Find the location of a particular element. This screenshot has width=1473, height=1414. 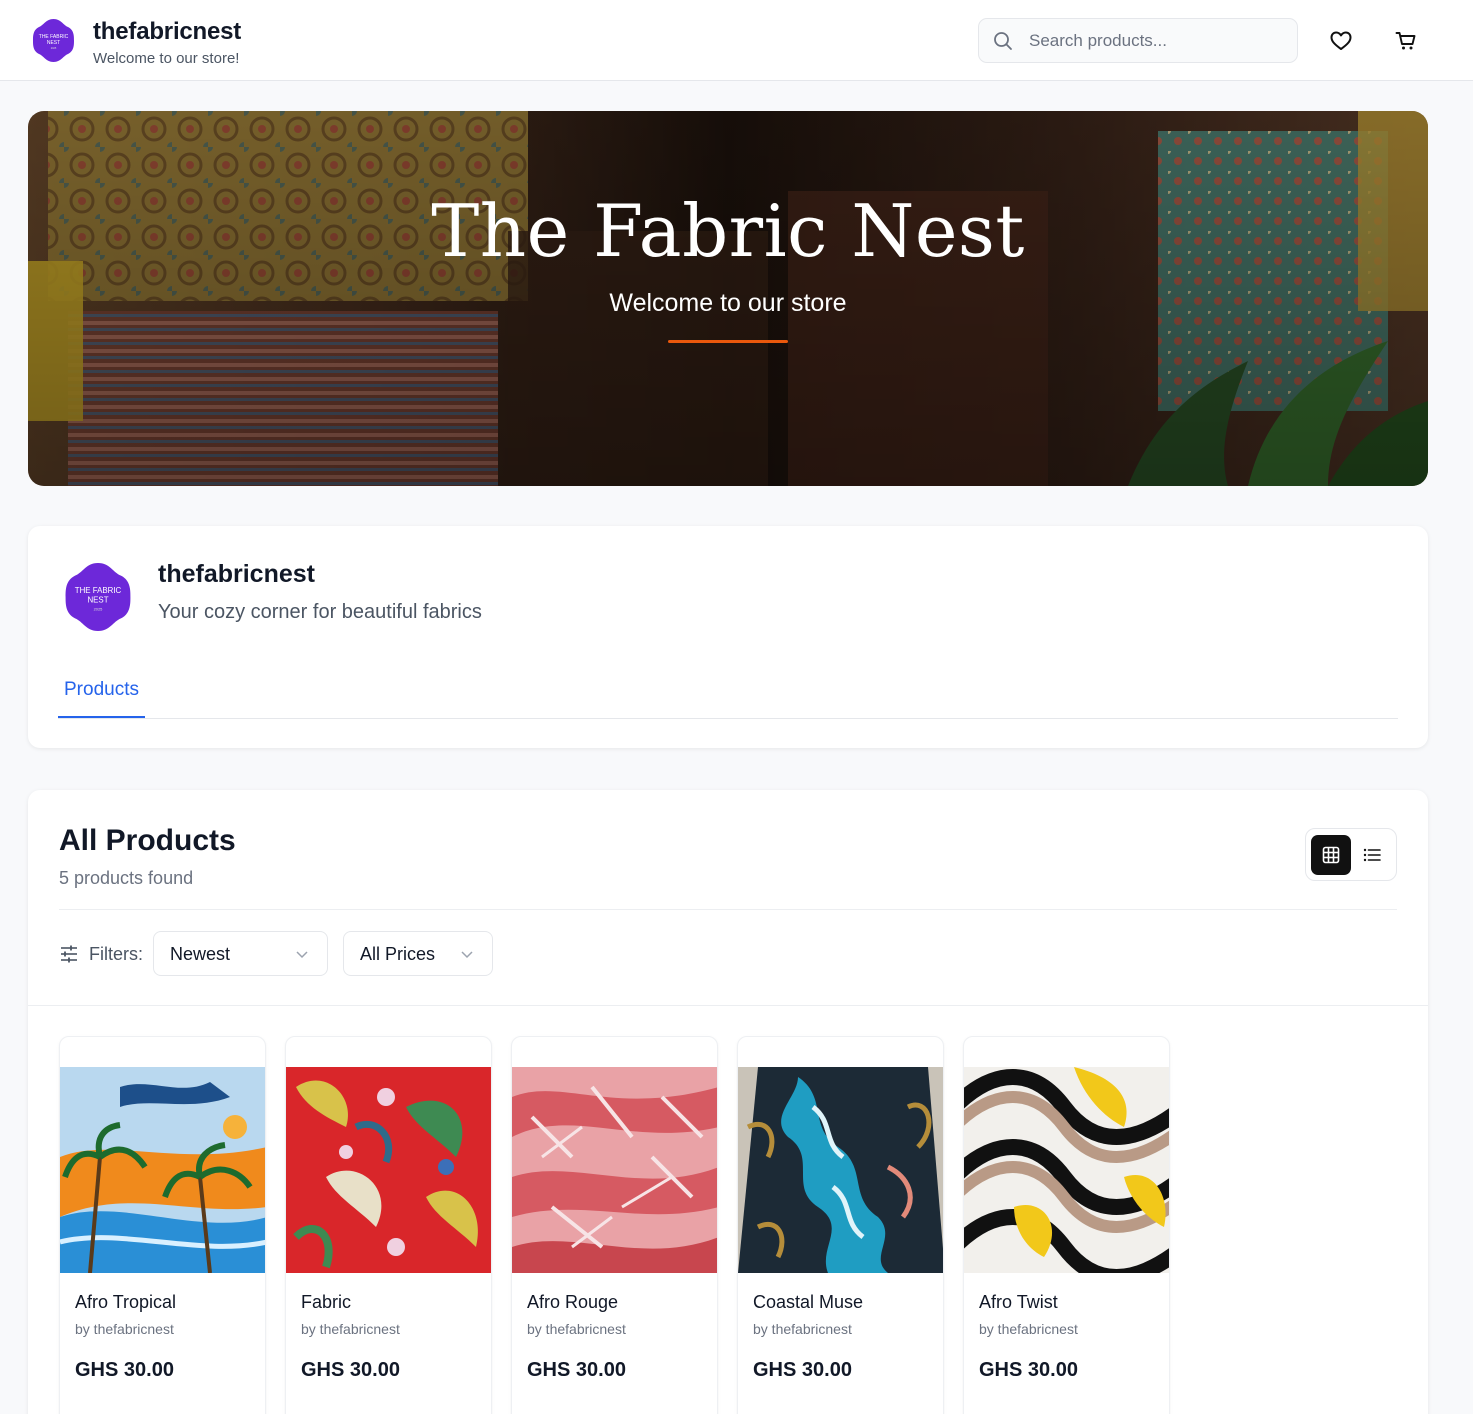

hero-subtitle: Welcome to our store is located at coordinates (728, 303).